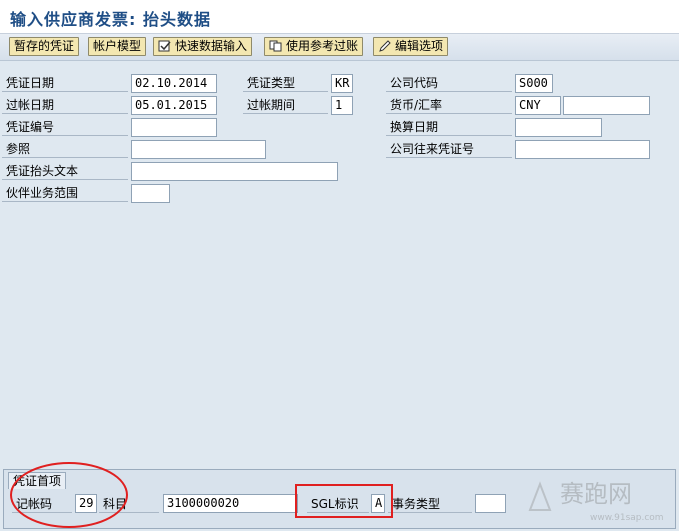 The height and width of the screenshot is (531, 679). What do you see at coordinates (211, 46) in the screenshot?
I see `button-label: 快速数据输入` at bounding box center [211, 46].